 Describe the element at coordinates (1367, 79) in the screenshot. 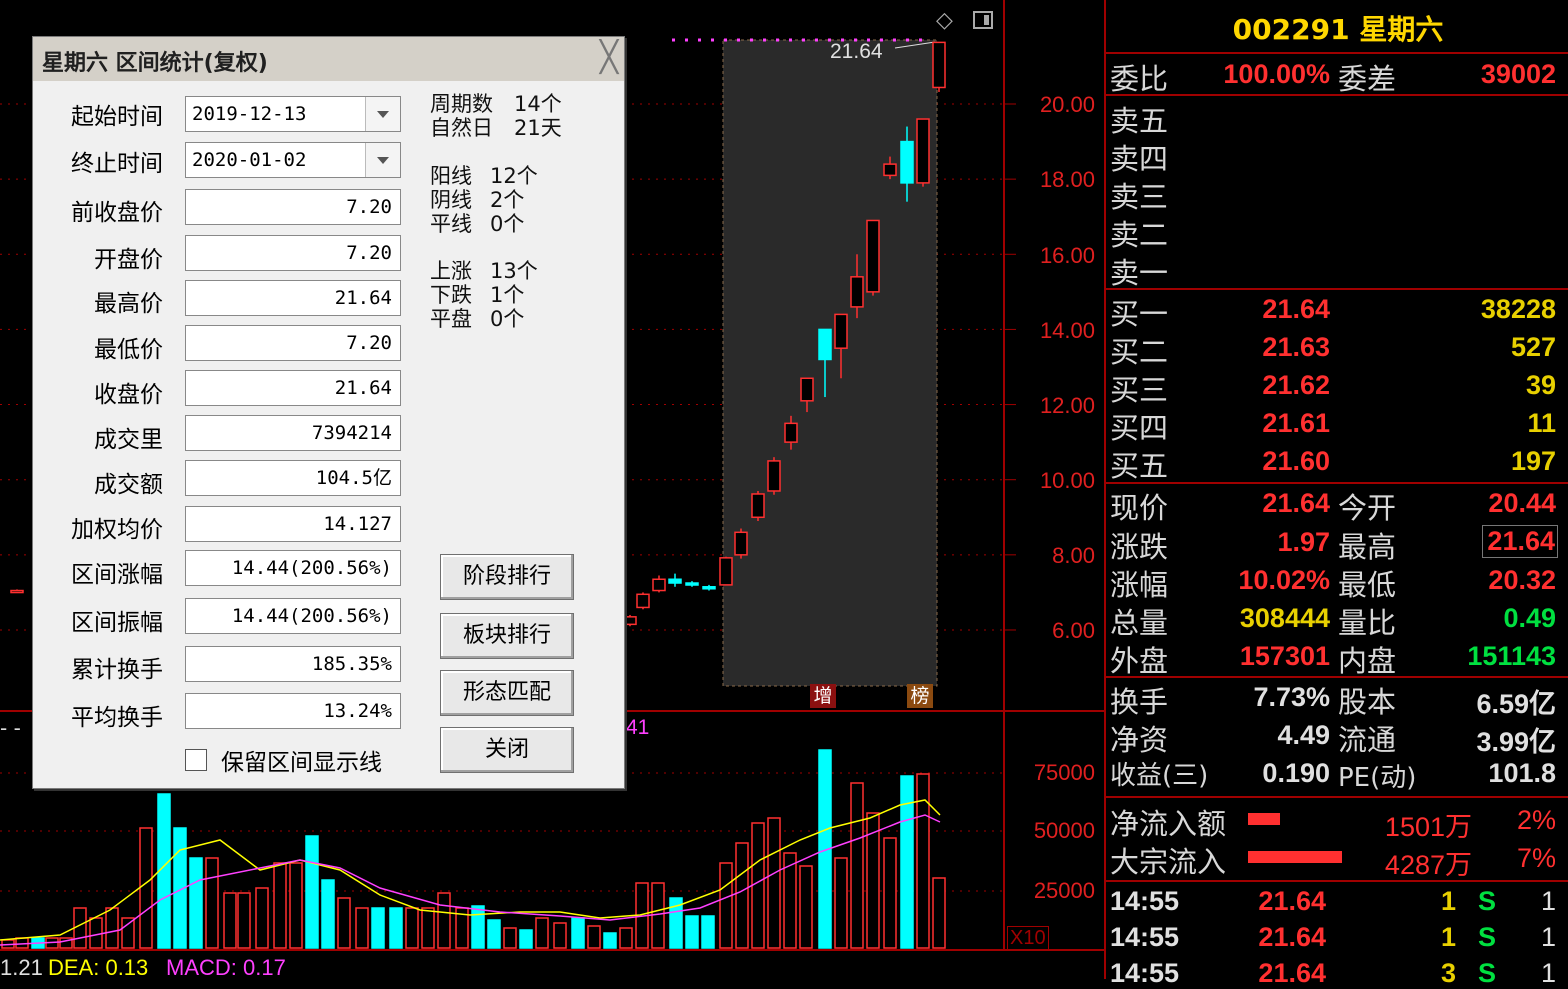

I see `weicha-label: 委差` at that location.